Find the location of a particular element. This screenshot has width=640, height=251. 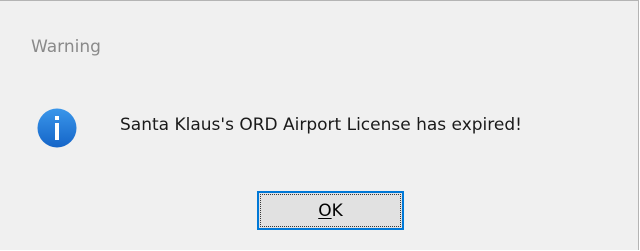

ok-button: OK is located at coordinates (330, 210).